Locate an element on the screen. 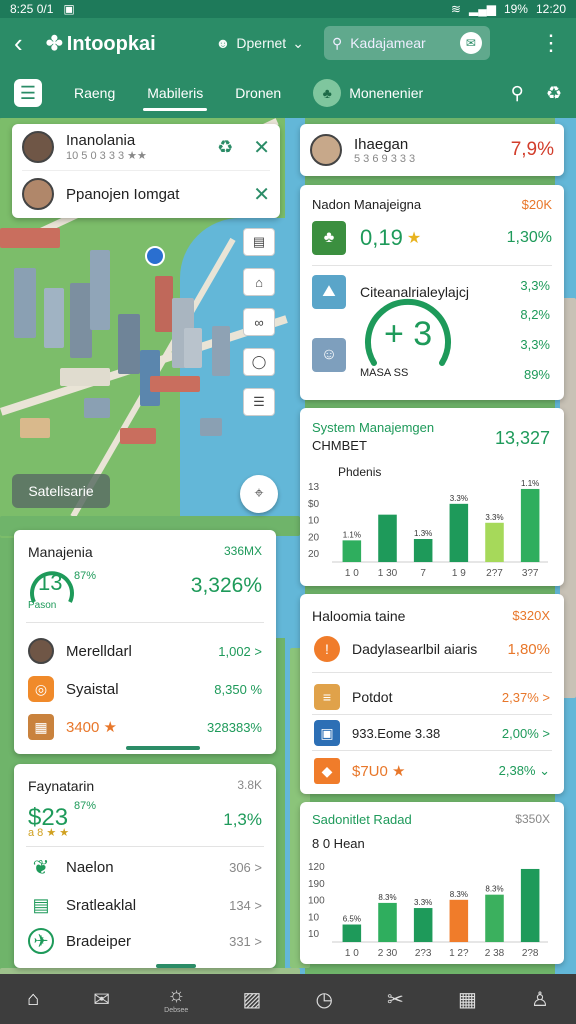  list-item: Merelldarl 1,002 > is located at coordinates (145, 651).